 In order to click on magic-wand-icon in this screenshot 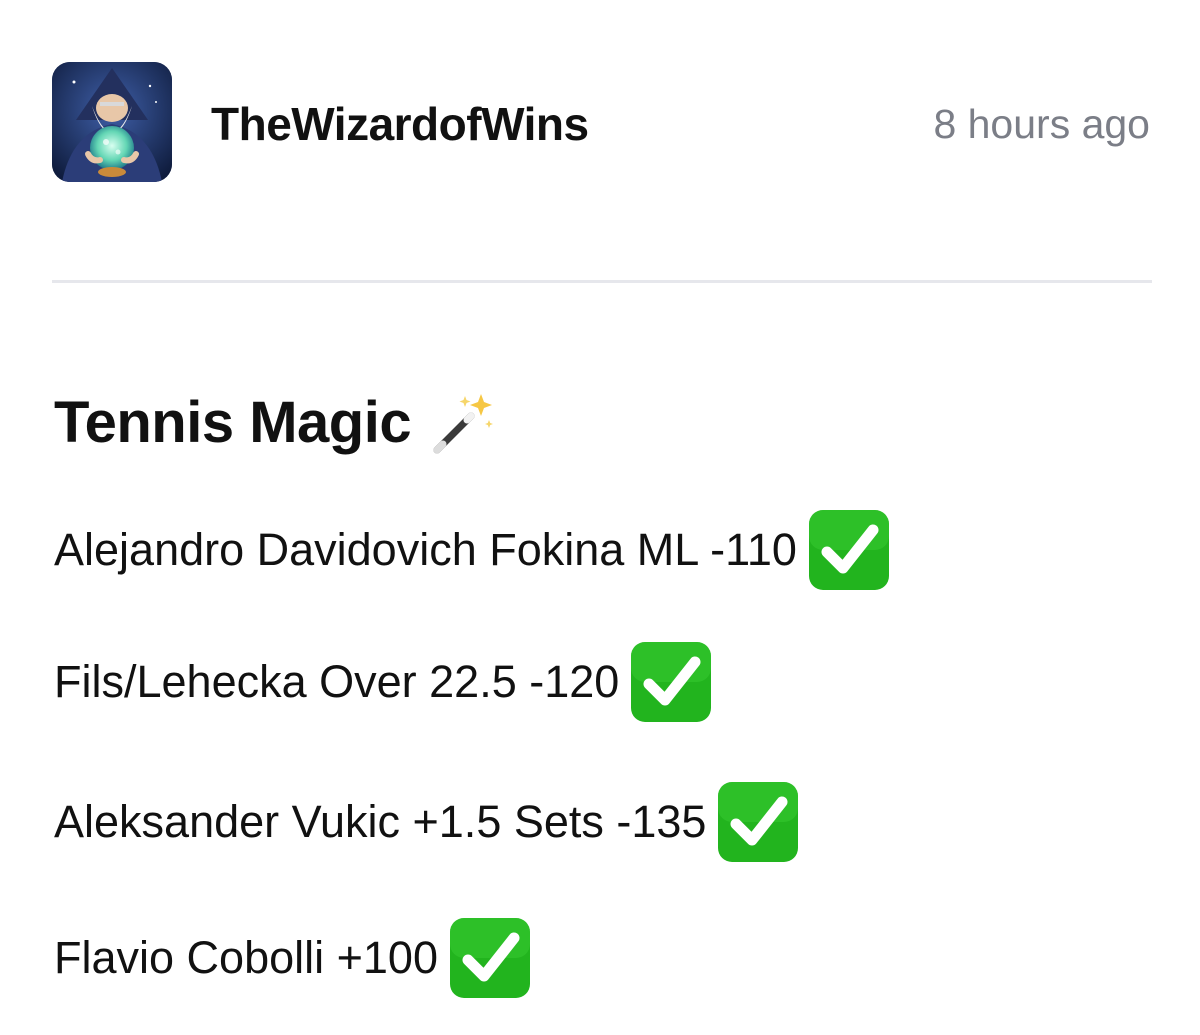, I will do `click(464, 423)`.